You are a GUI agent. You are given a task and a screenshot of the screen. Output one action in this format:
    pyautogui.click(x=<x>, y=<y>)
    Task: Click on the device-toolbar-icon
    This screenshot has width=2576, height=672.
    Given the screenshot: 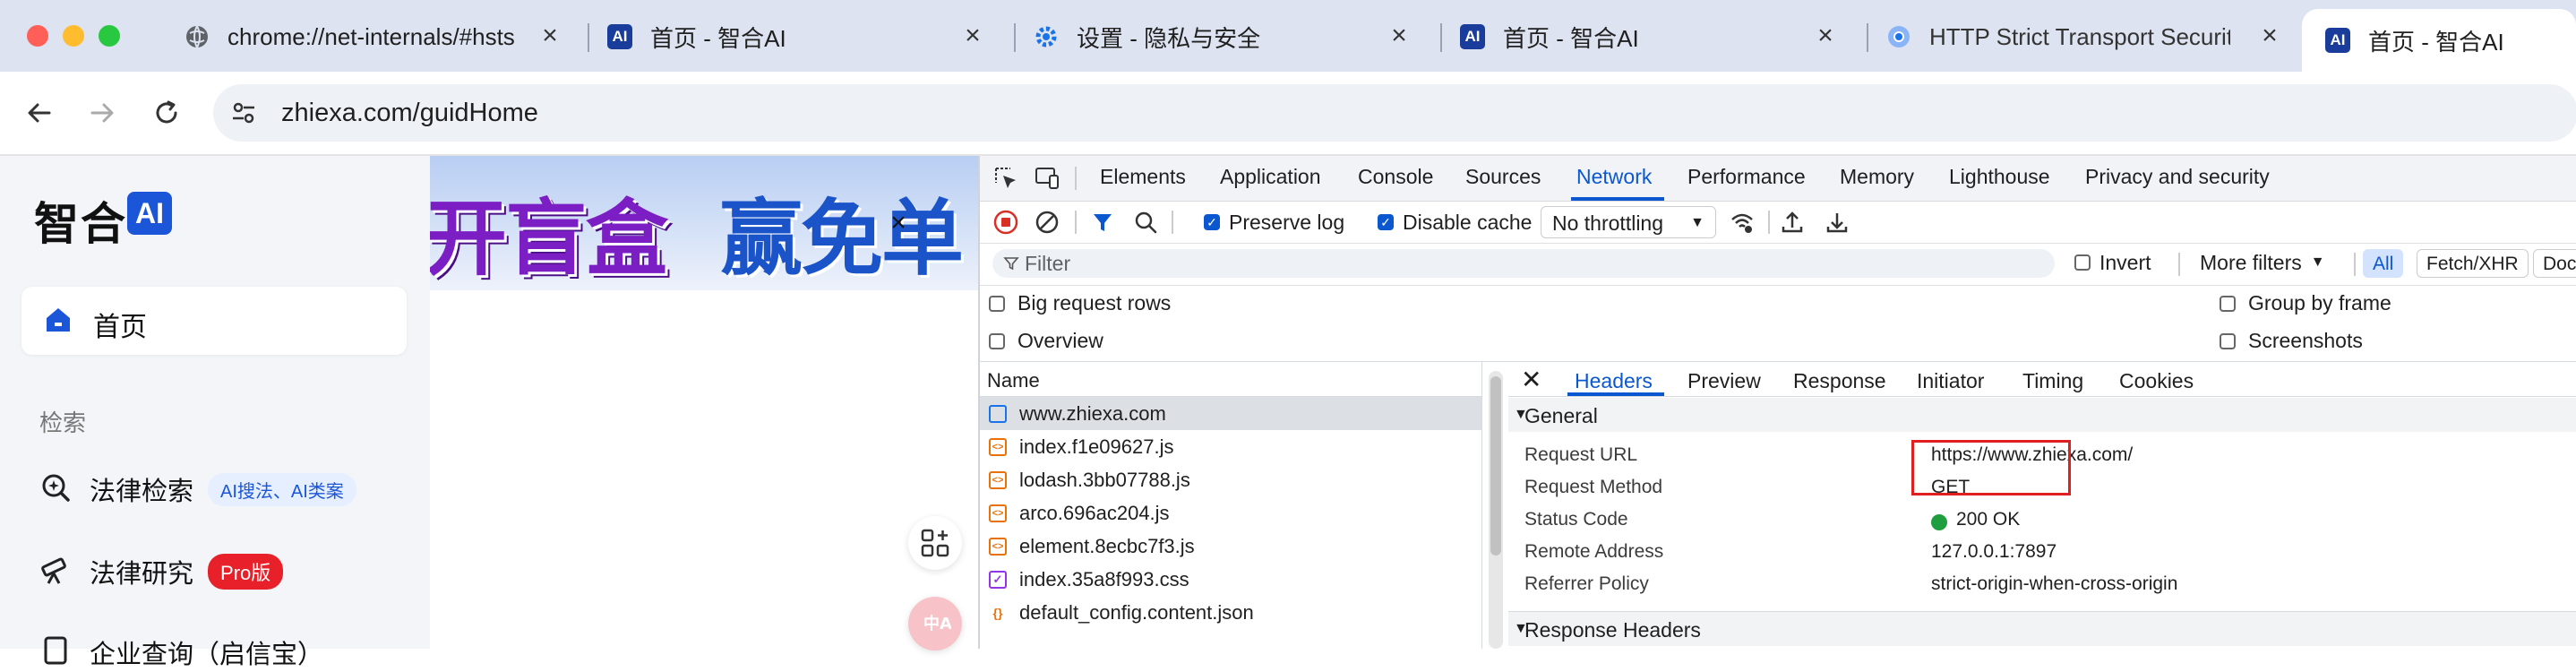 What is the action you would take?
    pyautogui.click(x=1047, y=180)
    